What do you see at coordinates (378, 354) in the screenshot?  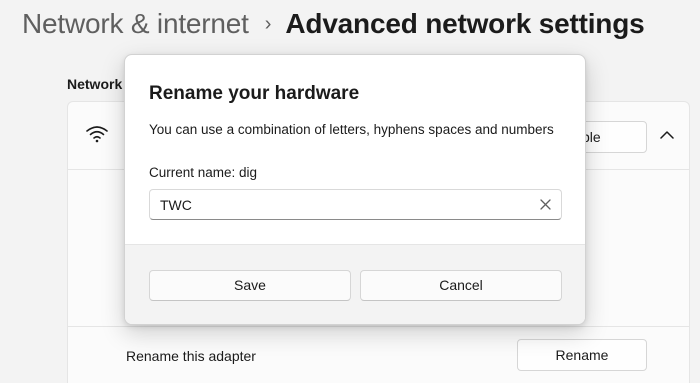 I see `rename-adapter-row: Rename this adapter Rename` at bounding box center [378, 354].